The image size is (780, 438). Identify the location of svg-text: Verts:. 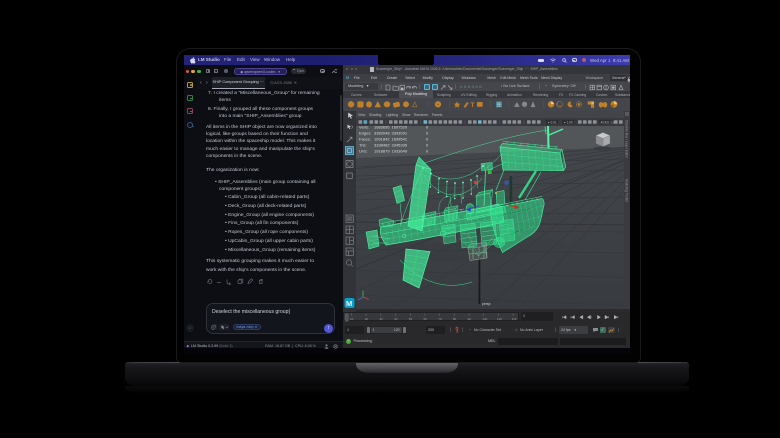
(364, 128).